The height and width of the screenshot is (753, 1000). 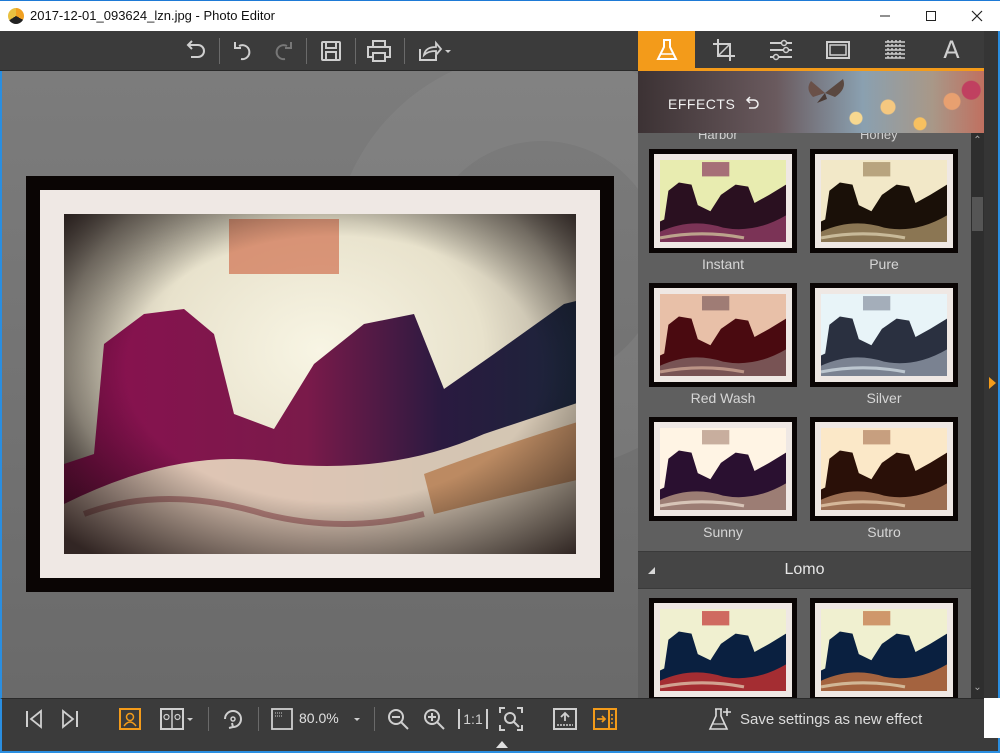 What do you see at coordinates (177, 719) in the screenshot?
I see `compare-view-button` at bounding box center [177, 719].